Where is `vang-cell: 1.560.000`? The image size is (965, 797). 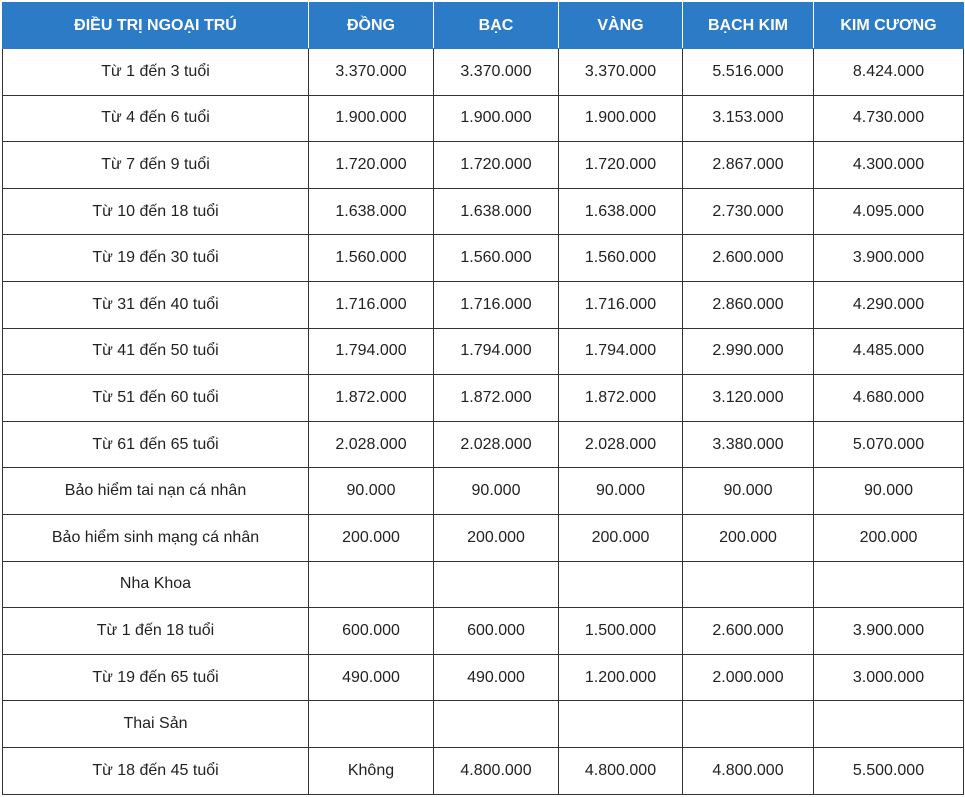
vang-cell: 1.560.000 is located at coordinates (620, 258).